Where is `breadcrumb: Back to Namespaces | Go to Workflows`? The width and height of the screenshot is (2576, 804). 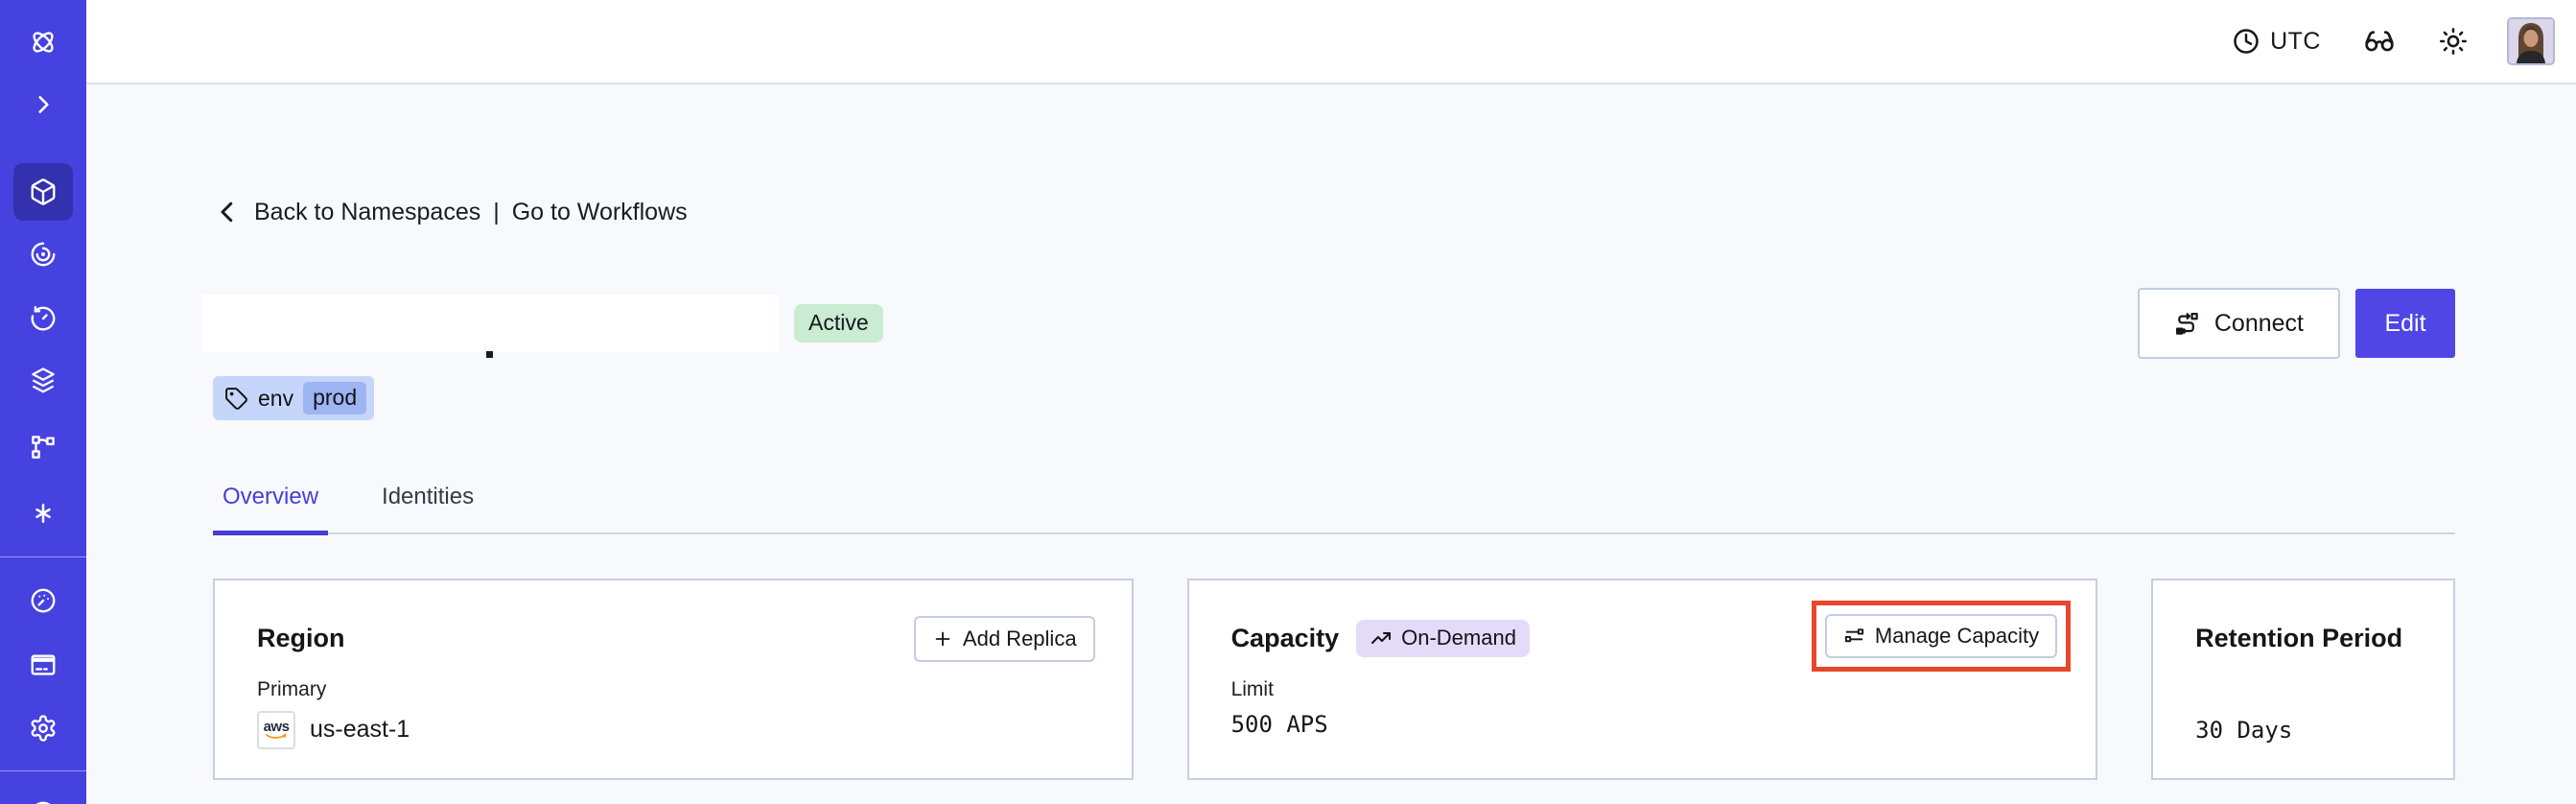 breadcrumb: Back to Namespaces | Go to Workflows is located at coordinates (1334, 212).